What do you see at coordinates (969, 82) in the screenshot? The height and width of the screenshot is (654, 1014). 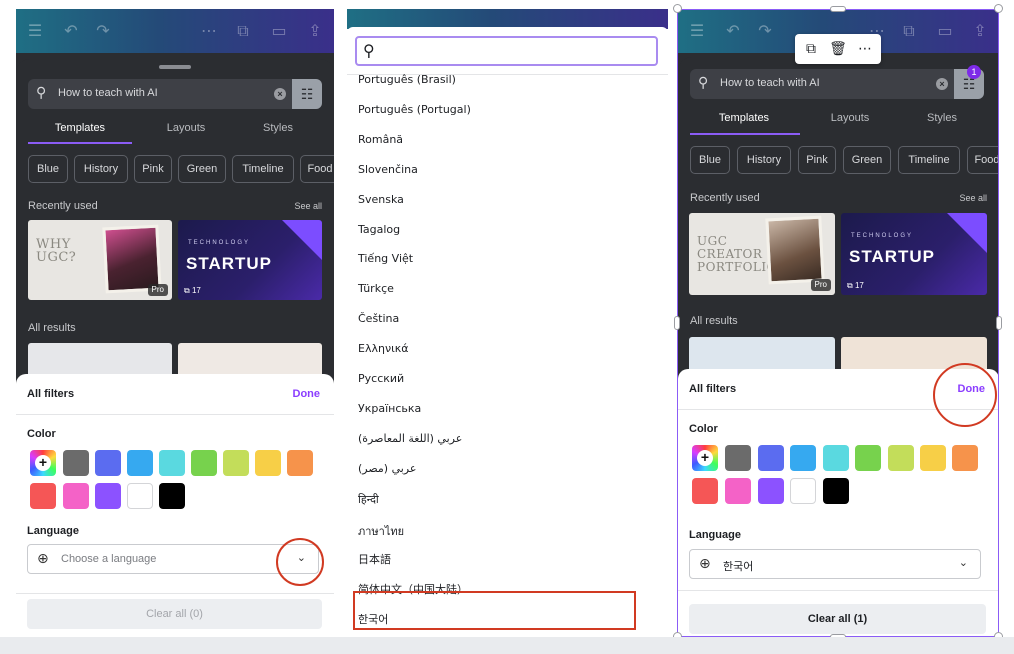 I see `filter-icon: ☷ 1` at bounding box center [969, 82].